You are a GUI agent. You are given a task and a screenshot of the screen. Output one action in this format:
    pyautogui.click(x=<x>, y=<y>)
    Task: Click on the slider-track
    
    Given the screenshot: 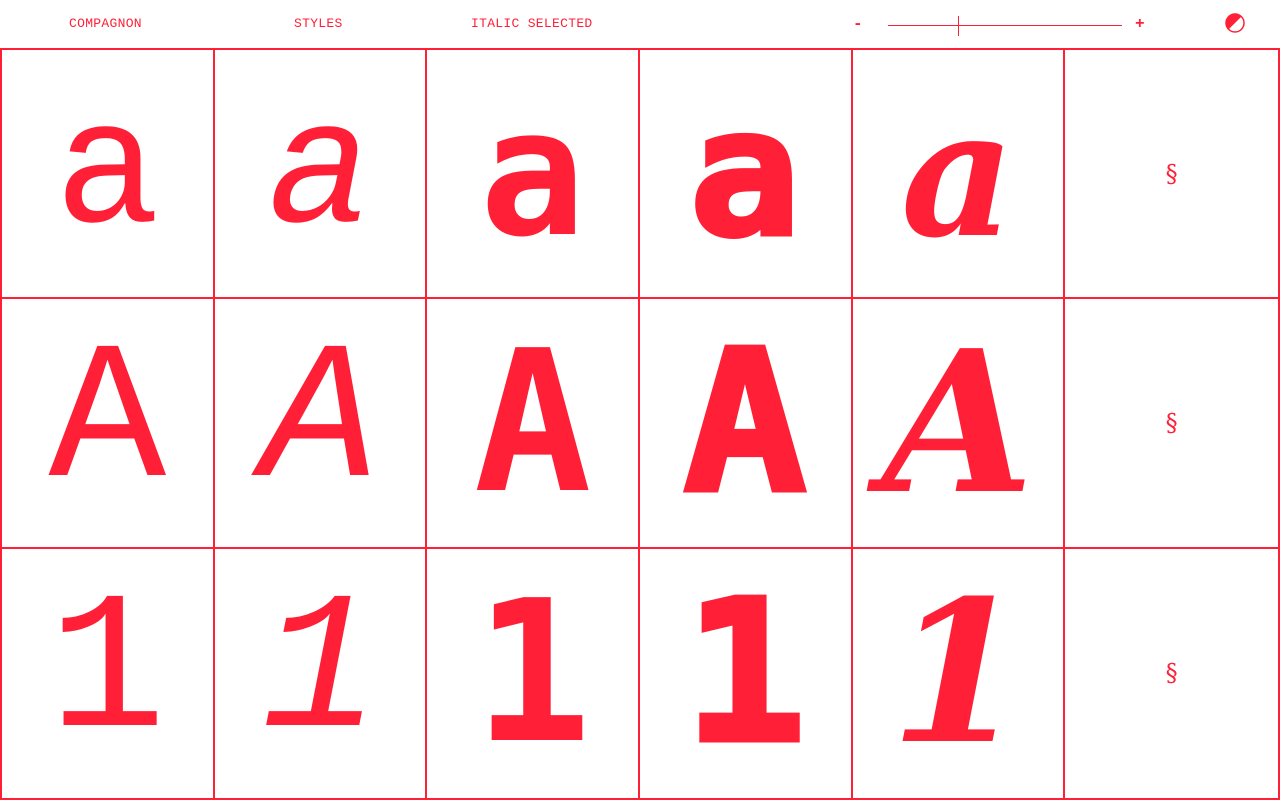 What is the action you would take?
    pyautogui.click(x=1005, y=25)
    